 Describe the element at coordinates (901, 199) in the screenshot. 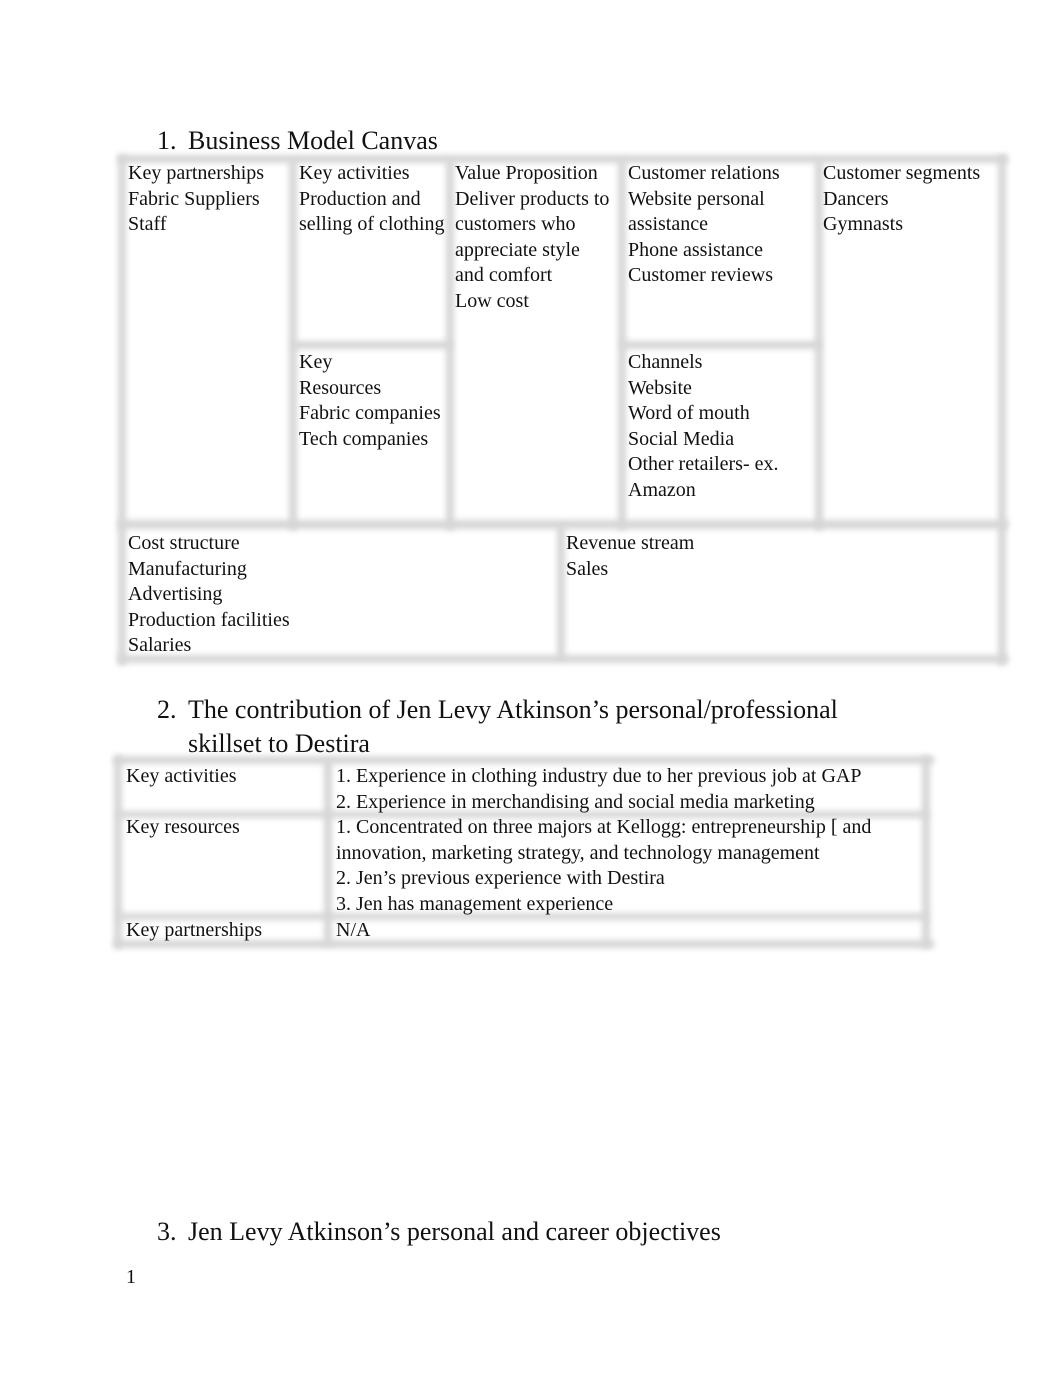

I see `customer-segments-cell: Customer segments Dancers Gymnasts` at that location.